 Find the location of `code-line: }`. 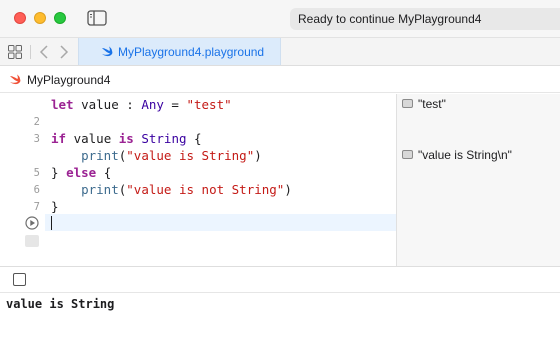

code-line: } is located at coordinates (55, 206).